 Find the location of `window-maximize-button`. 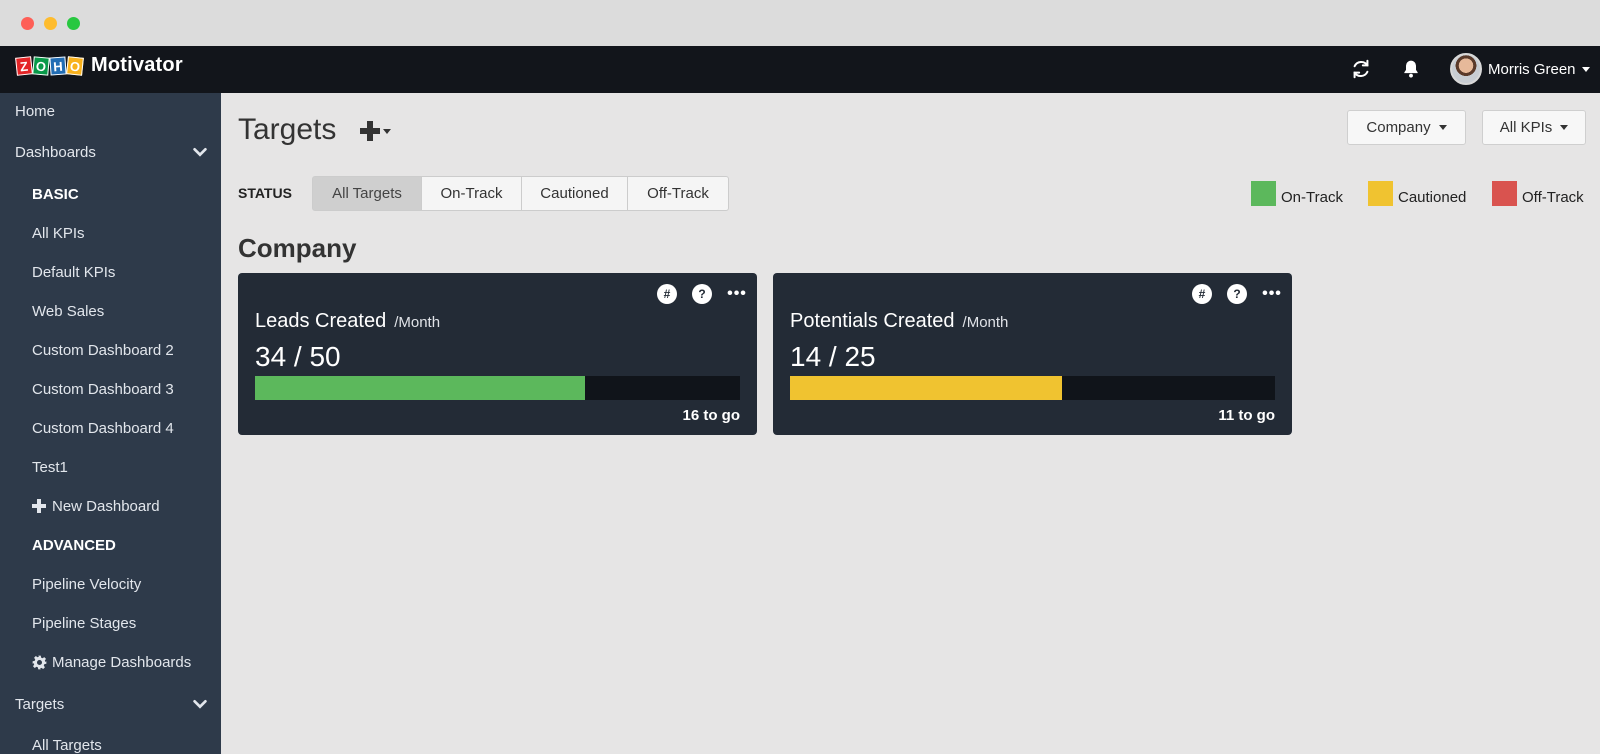

window-maximize-button is located at coordinates (73, 23).